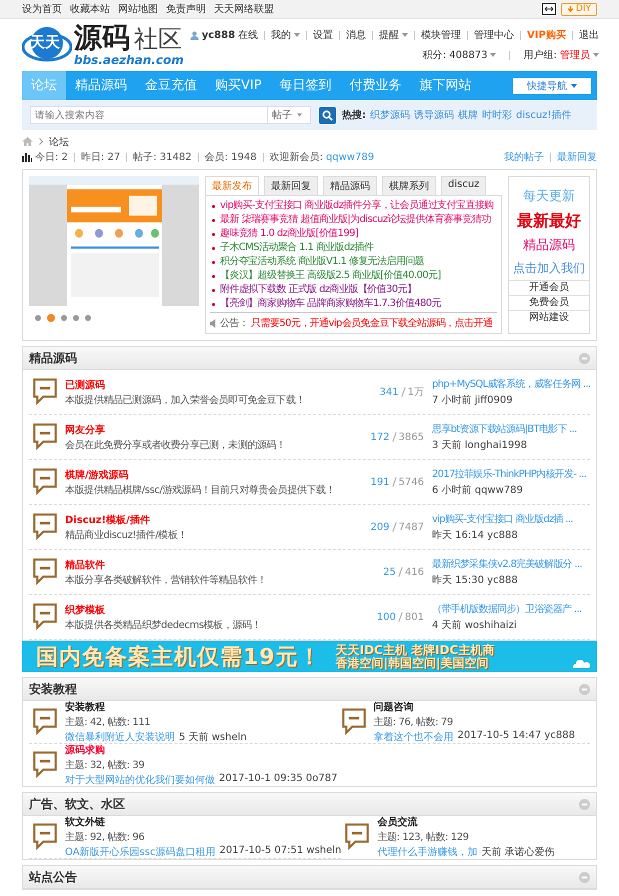  Describe the element at coordinates (549, 9) in the screenshot. I see `expand-icon` at that location.